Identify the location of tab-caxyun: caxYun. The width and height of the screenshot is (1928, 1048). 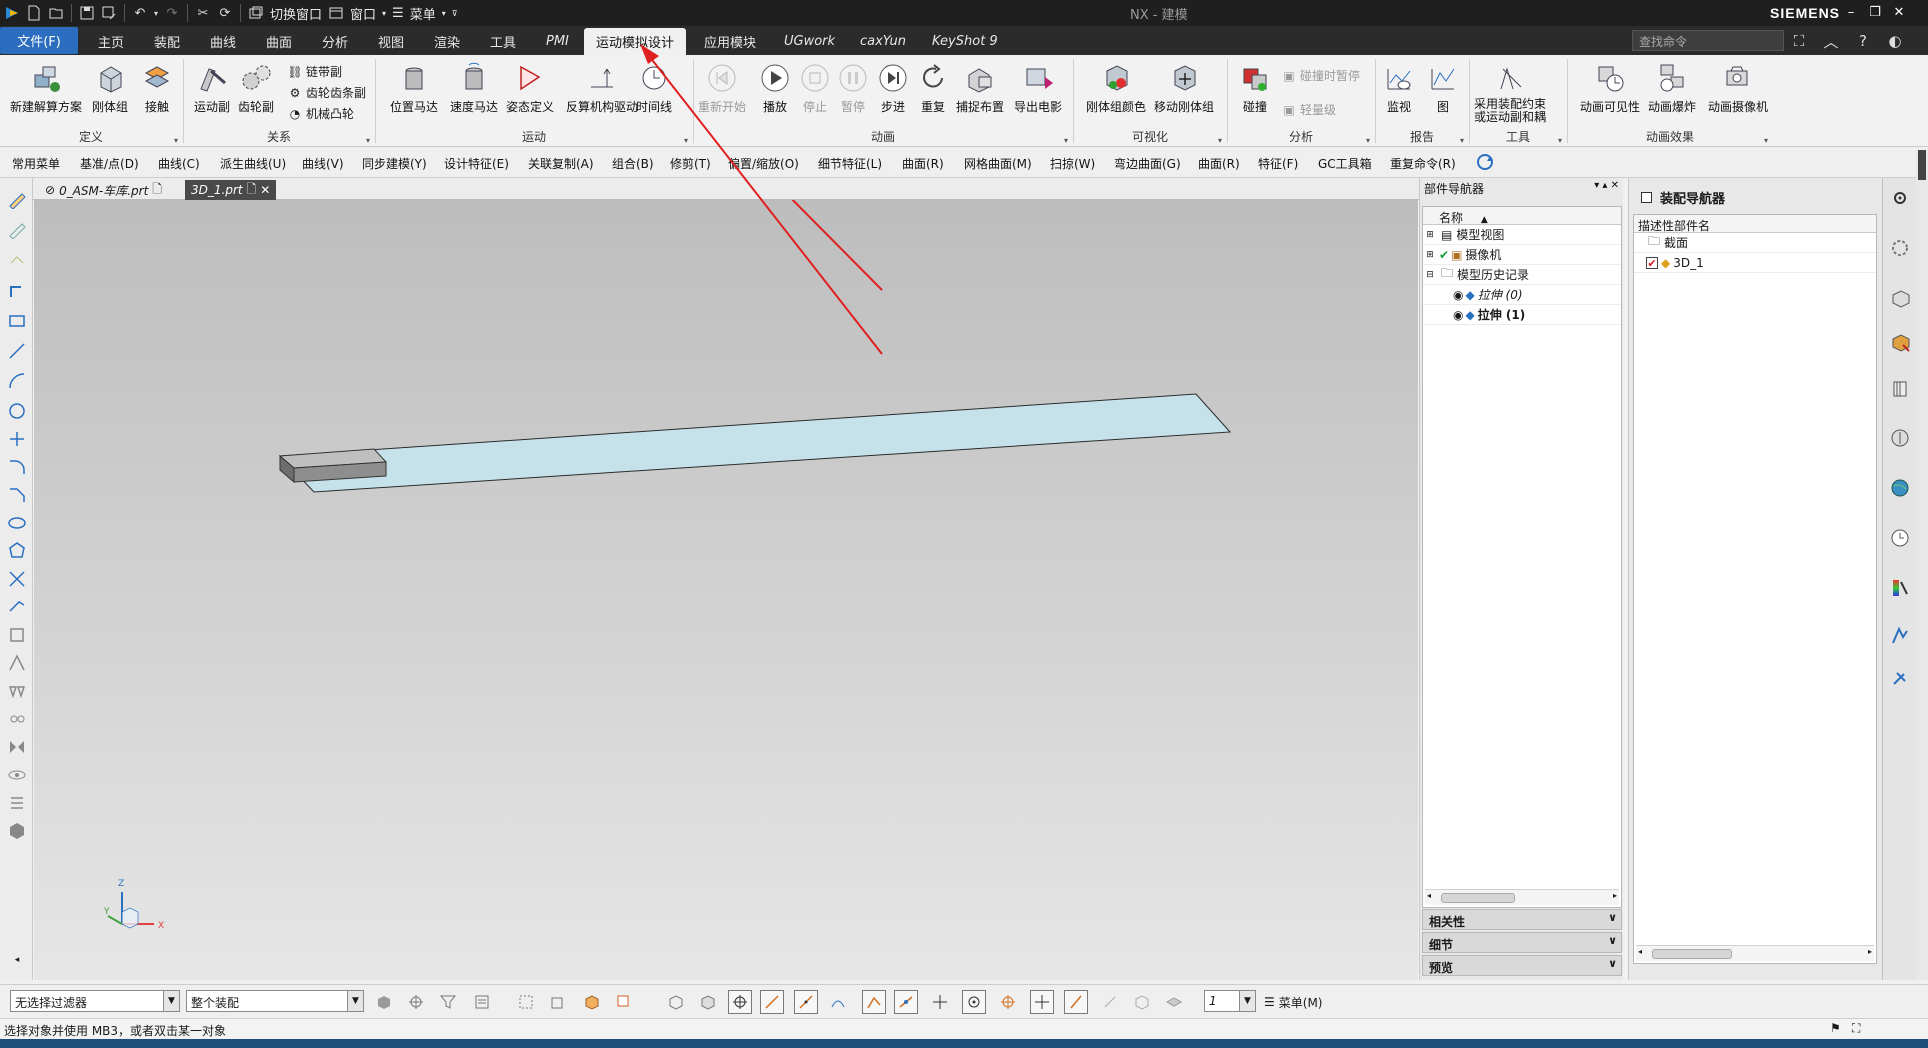
(883, 41).